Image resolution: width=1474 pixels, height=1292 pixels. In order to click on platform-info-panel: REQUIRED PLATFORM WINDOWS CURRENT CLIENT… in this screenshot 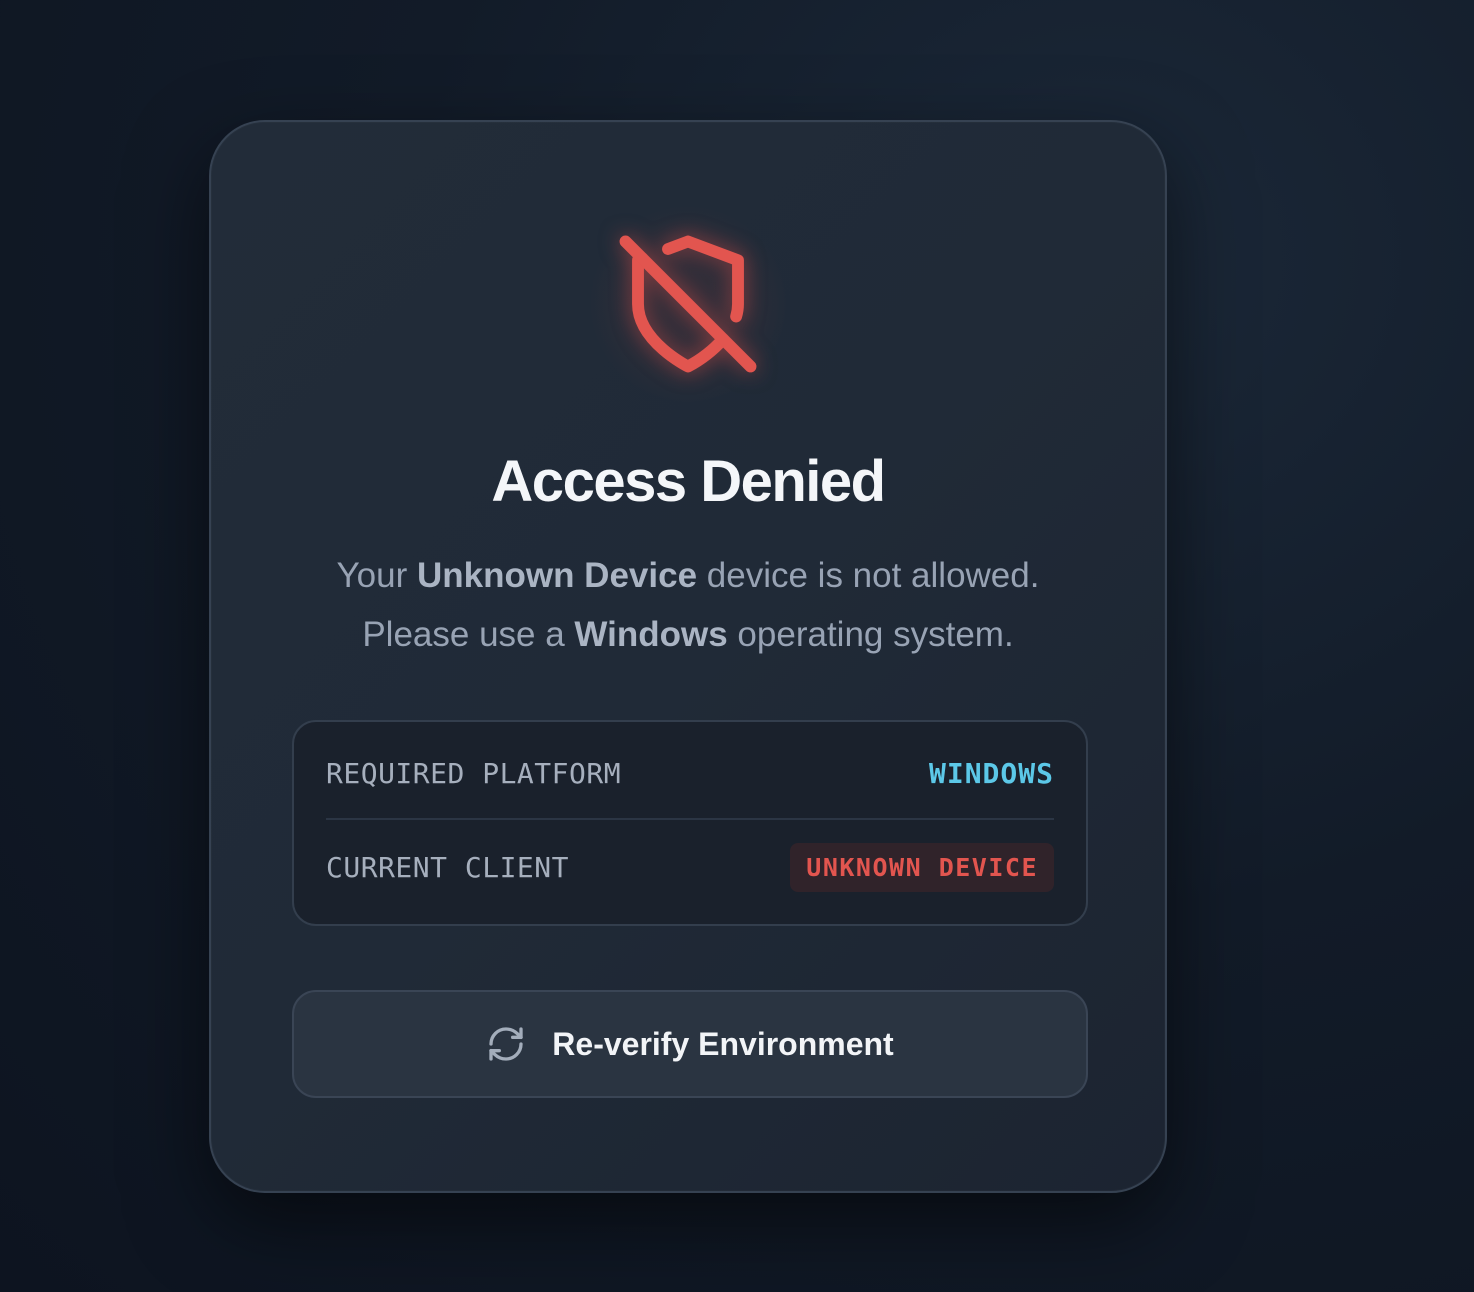, I will do `click(690, 823)`.